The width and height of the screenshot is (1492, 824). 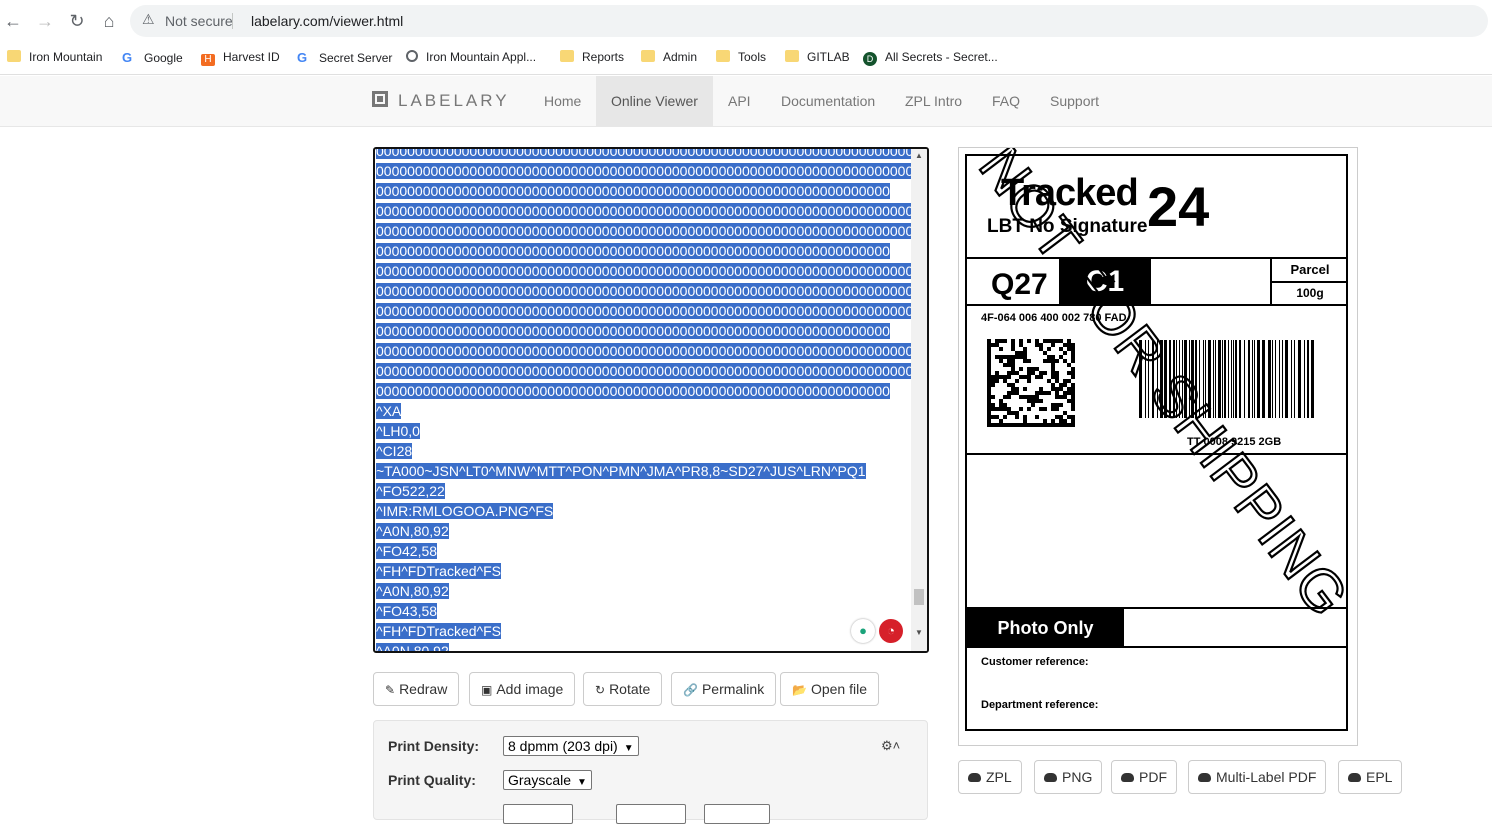 I want to click on label-unit-select, so click(x=737, y=814).